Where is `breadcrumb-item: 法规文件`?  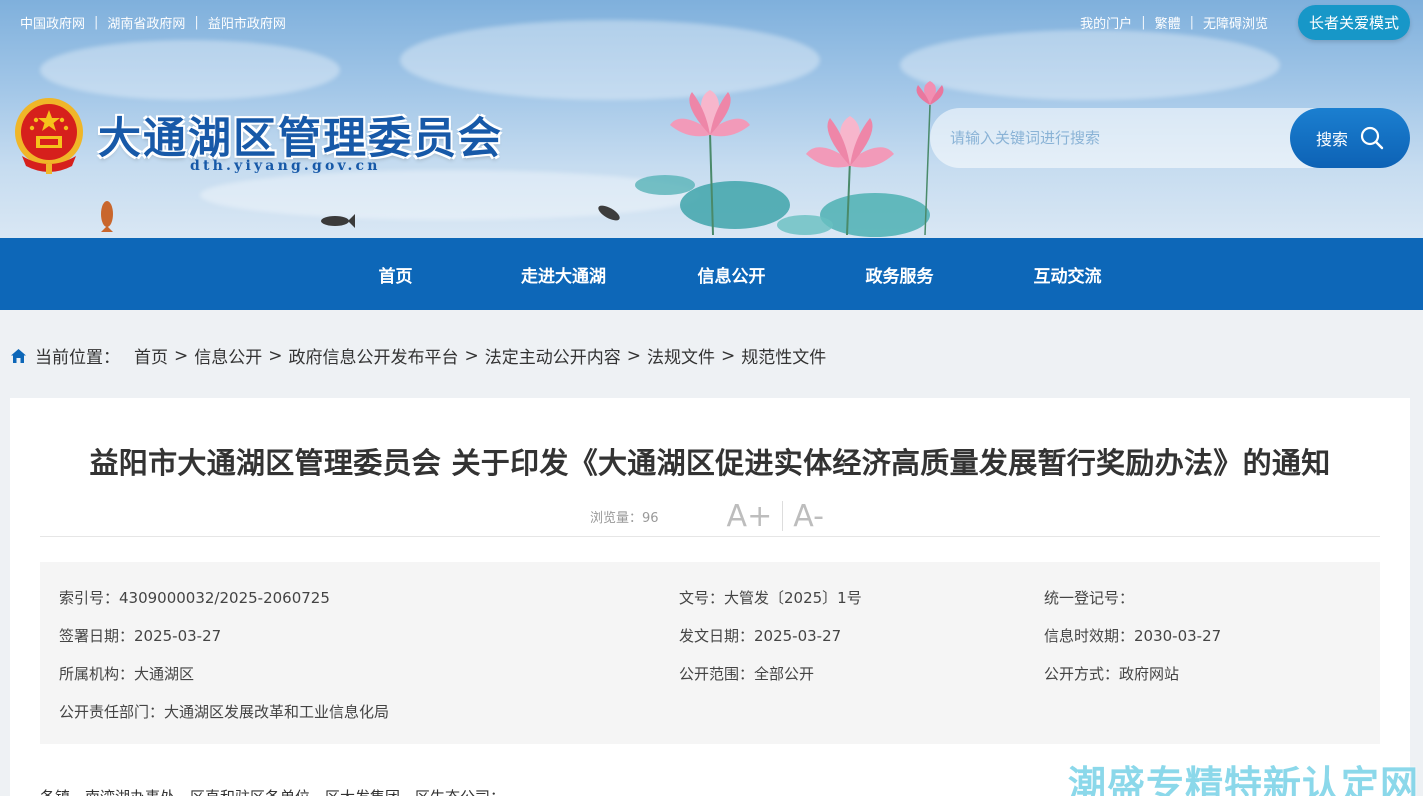 breadcrumb-item: 法规文件 is located at coordinates (681, 355).